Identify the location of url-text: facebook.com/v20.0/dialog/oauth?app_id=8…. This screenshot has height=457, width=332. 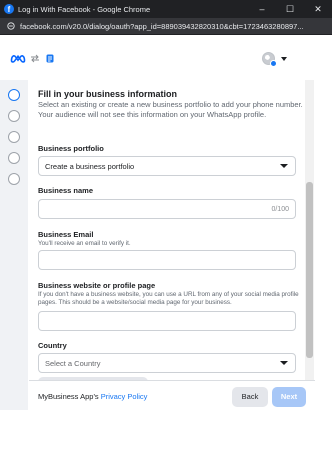
(176, 26).